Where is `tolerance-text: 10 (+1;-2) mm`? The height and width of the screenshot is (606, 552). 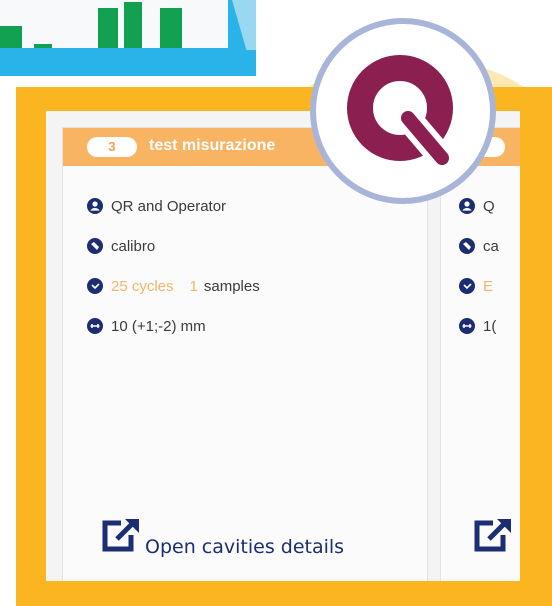
tolerance-text: 10 (+1;-2) mm is located at coordinates (158, 326).